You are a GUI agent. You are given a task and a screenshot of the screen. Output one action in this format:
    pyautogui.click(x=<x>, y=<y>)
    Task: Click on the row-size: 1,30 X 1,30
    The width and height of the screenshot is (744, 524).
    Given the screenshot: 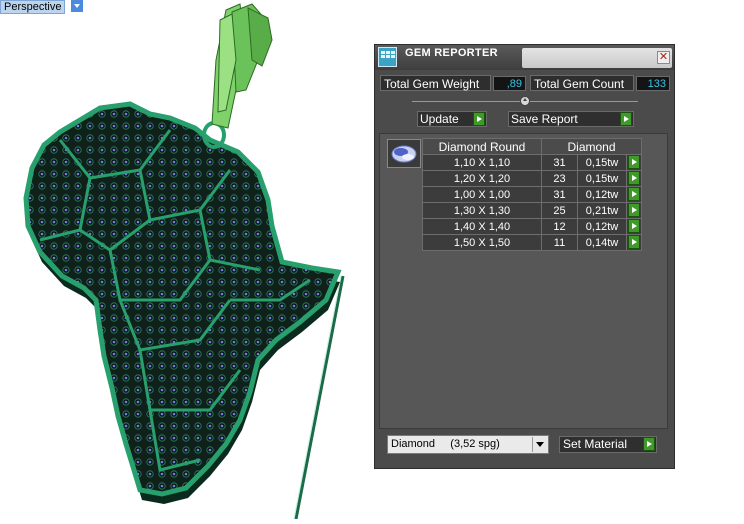 What is the action you would take?
    pyautogui.click(x=482, y=210)
    